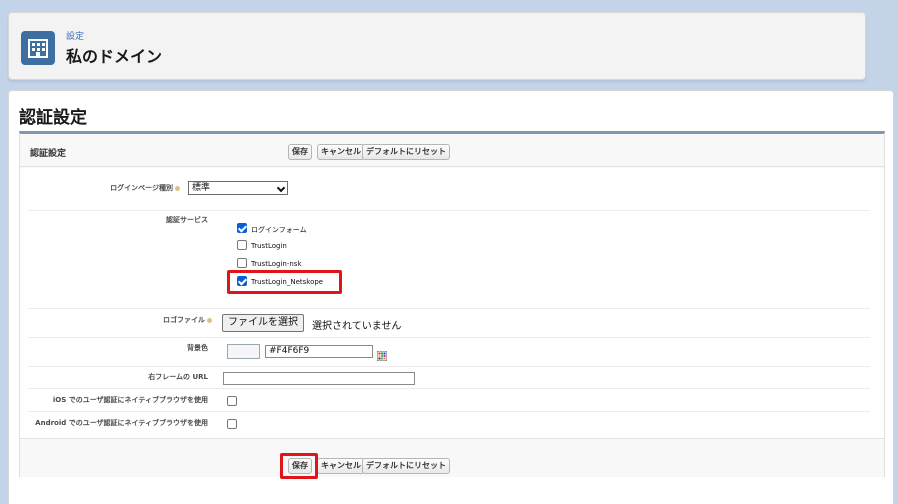 The width and height of the screenshot is (898, 504). I want to click on page-header: 設定 私のドメイン, so click(437, 46).